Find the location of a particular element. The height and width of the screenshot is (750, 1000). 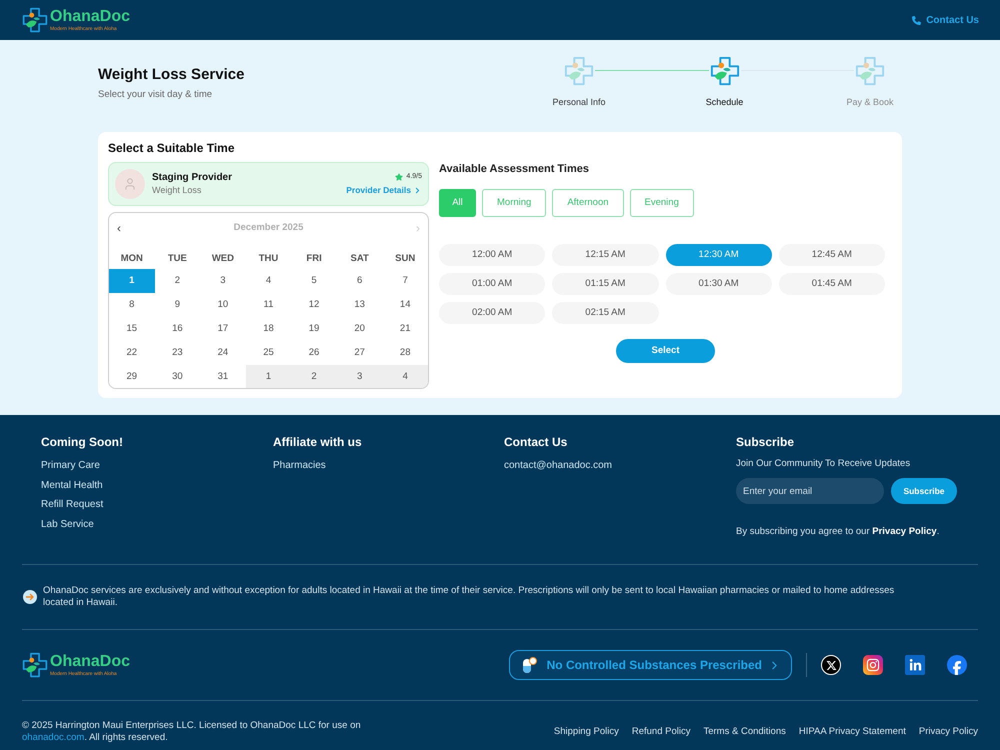

star-icon is located at coordinates (399, 176).